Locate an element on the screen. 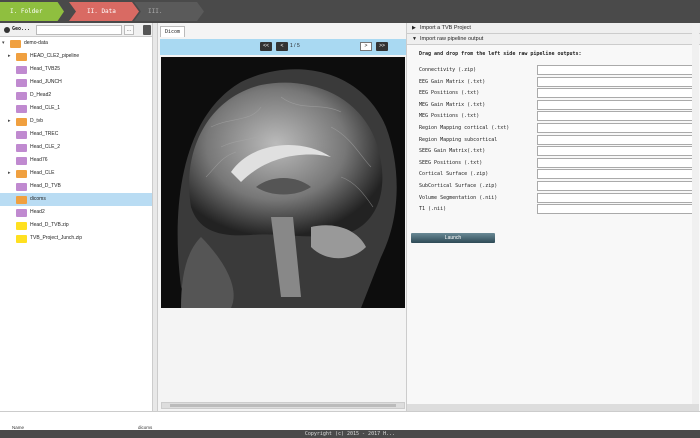 The image size is (700, 438). tree-item: Head_D_TVB is located at coordinates (76, 186).